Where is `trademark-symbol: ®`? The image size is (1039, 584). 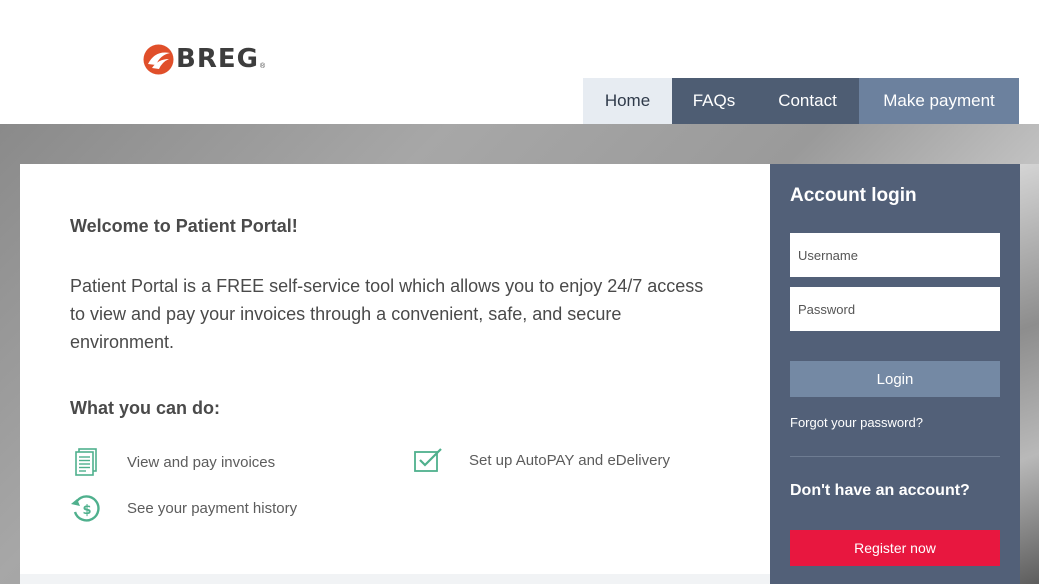 trademark-symbol: ® is located at coordinates (262, 66).